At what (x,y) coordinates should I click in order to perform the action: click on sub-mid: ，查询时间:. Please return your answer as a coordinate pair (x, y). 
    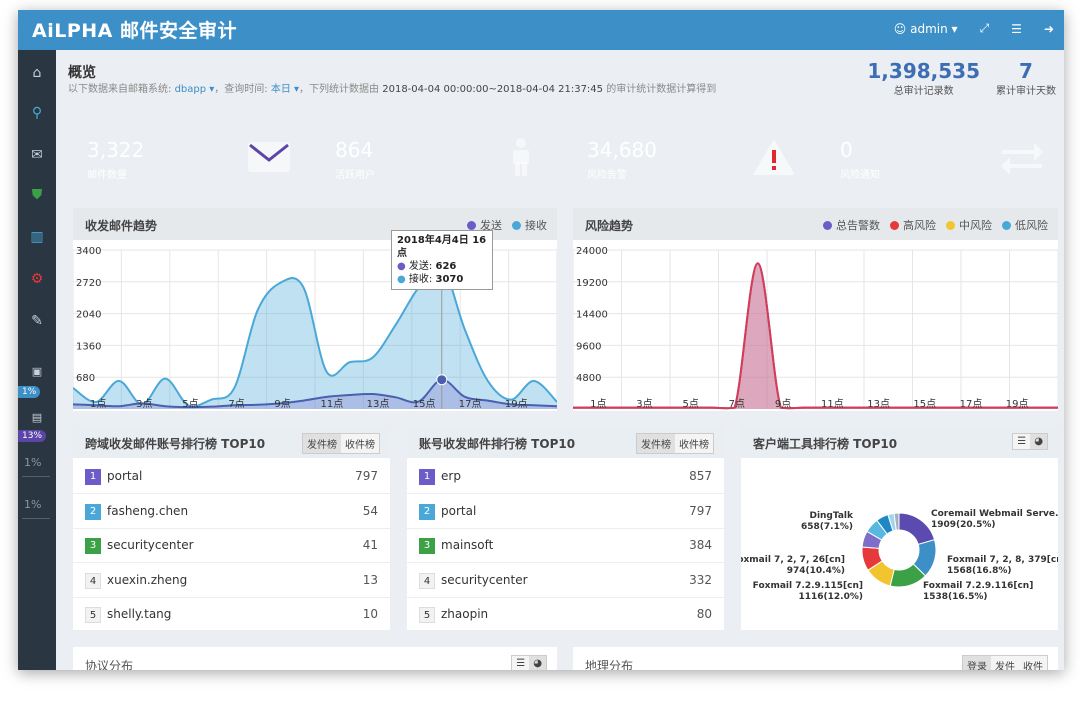
    Looking at the image, I should click on (242, 89).